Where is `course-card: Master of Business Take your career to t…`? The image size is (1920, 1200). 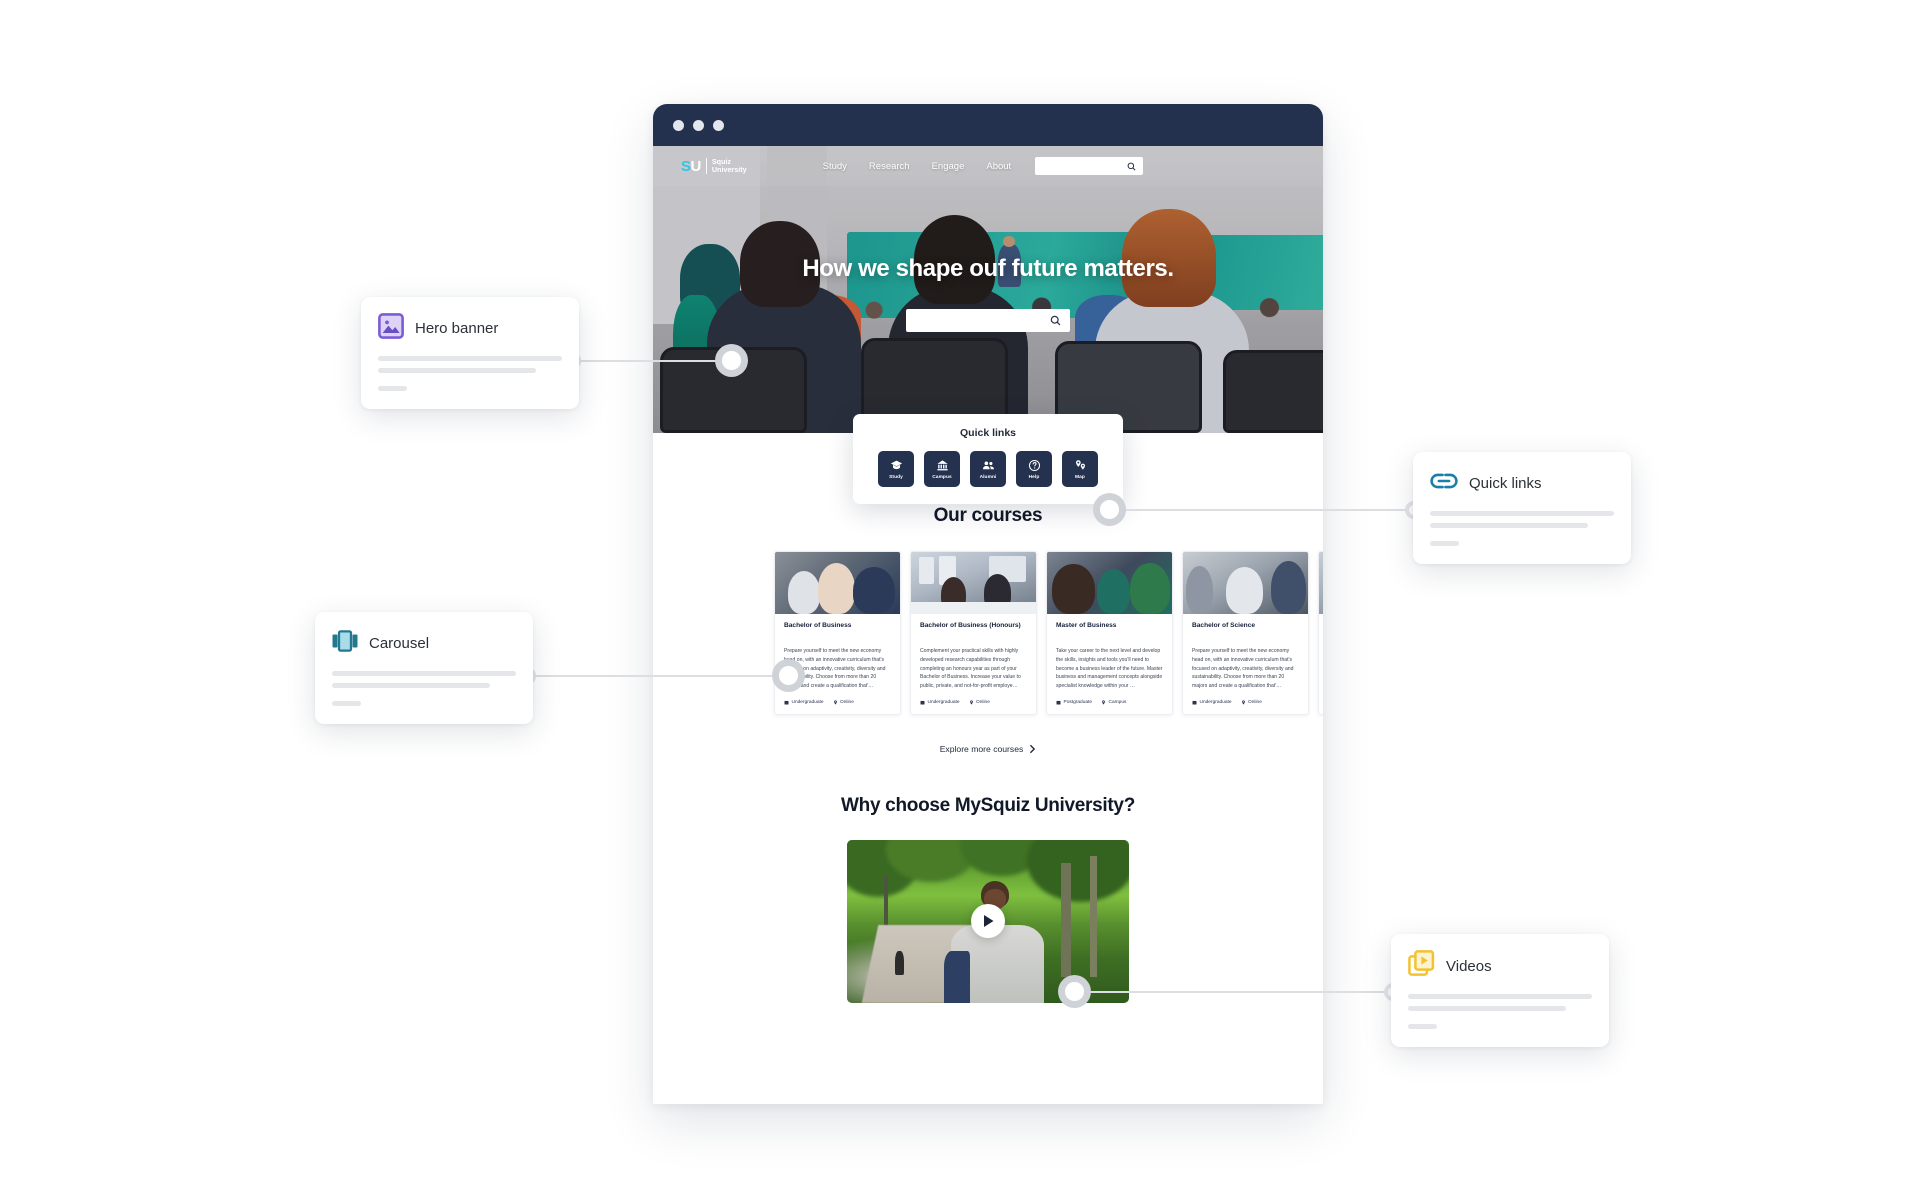 course-card: Master of Business Take your career to t… is located at coordinates (1109, 633).